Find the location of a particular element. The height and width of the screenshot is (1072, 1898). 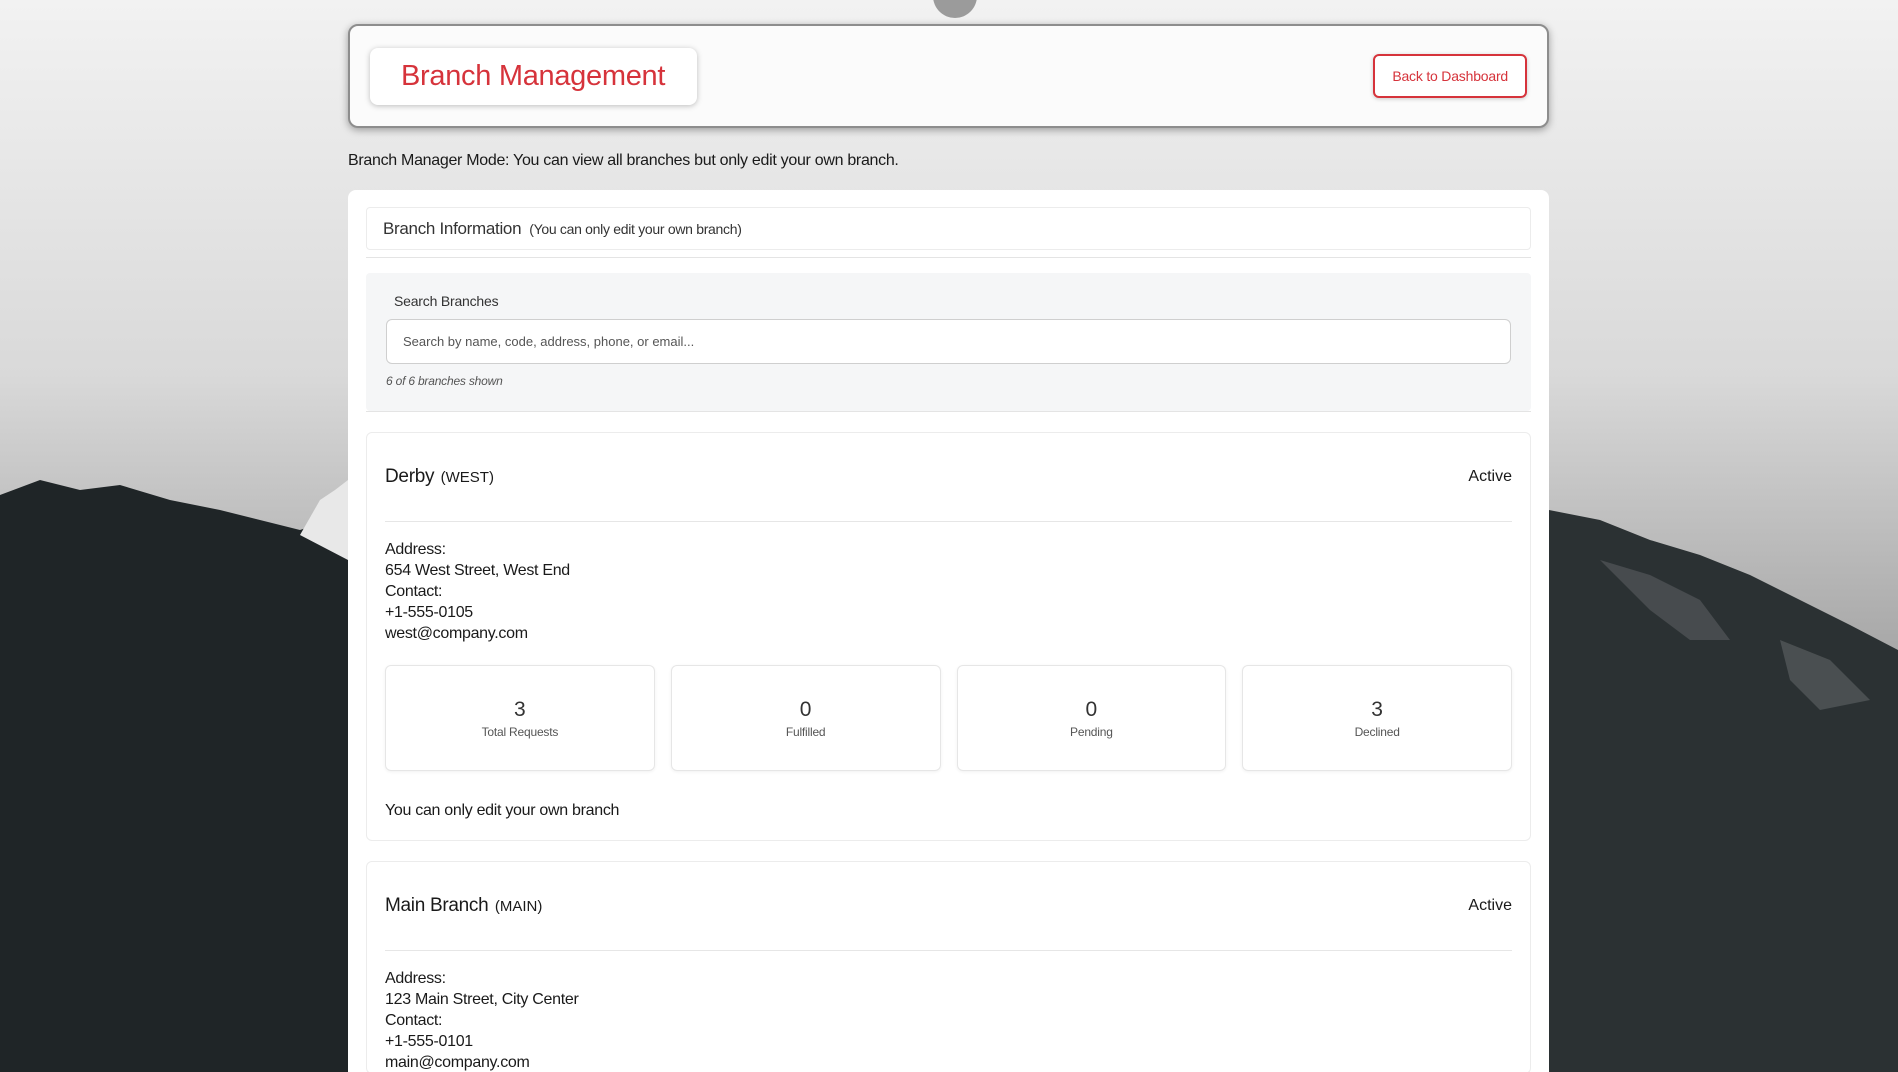

back-to-dashboard-button: Back to Dashboard is located at coordinates (1450, 76).